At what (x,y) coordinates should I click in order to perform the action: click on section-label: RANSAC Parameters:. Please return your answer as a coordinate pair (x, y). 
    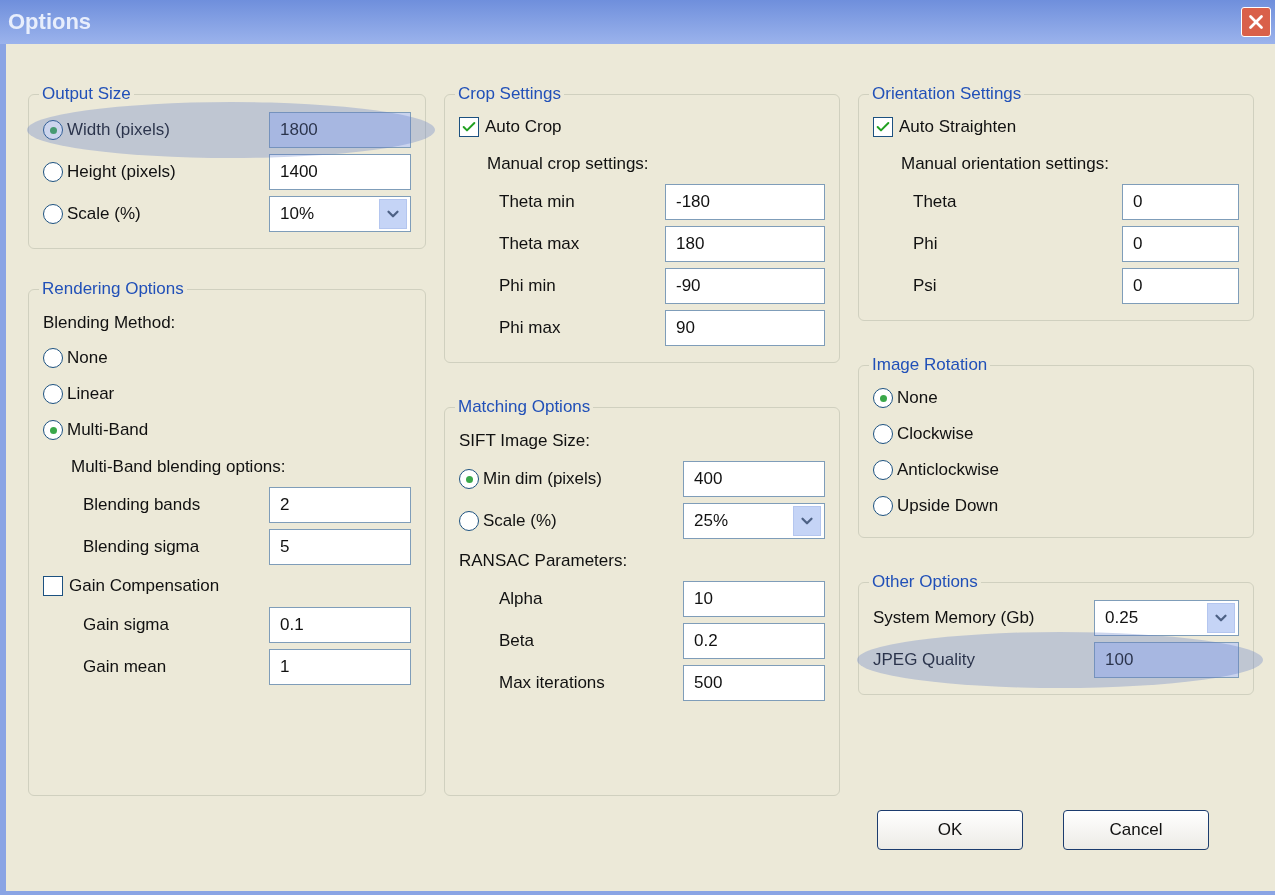
    Looking at the image, I should click on (544, 561).